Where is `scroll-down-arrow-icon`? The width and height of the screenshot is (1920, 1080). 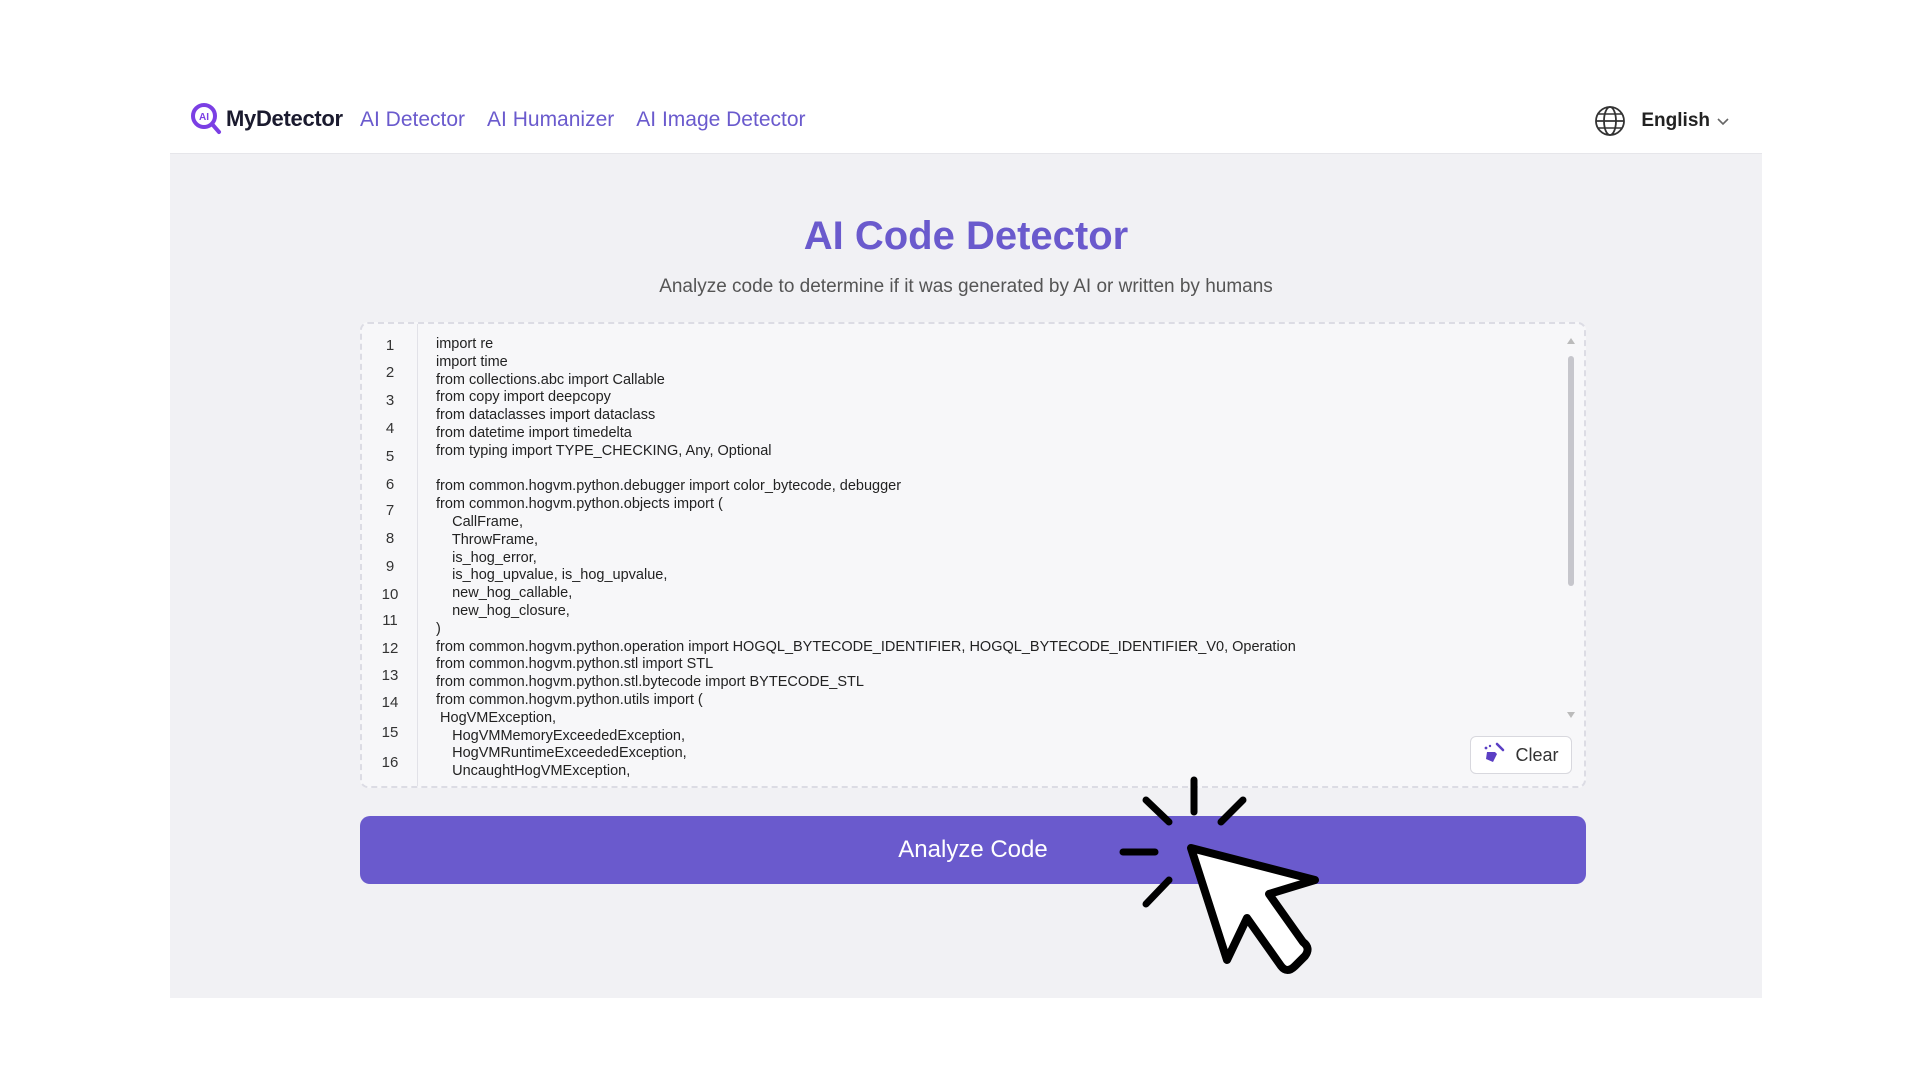 scroll-down-arrow-icon is located at coordinates (1571, 715).